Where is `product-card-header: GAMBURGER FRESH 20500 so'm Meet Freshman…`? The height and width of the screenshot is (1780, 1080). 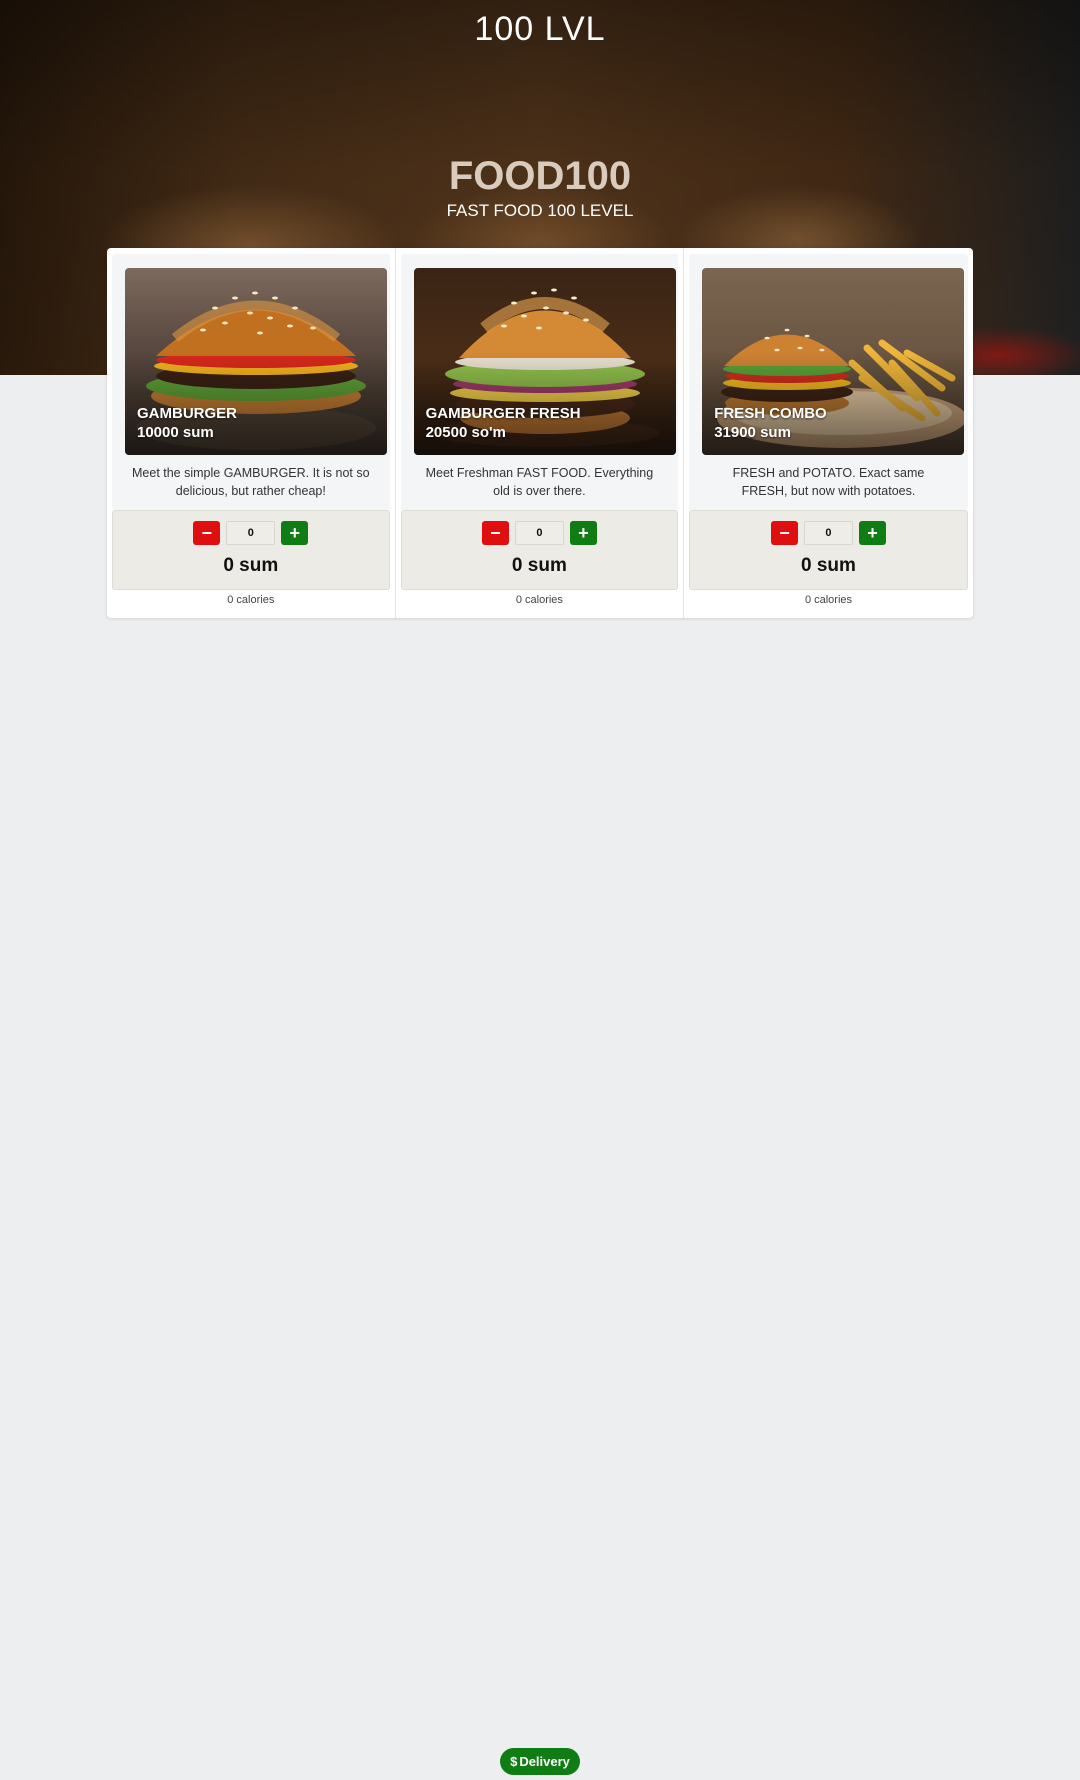 product-card-header: GAMBURGER FRESH 20500 so'm Meet Freshman… is located at coordinates (539, 382).